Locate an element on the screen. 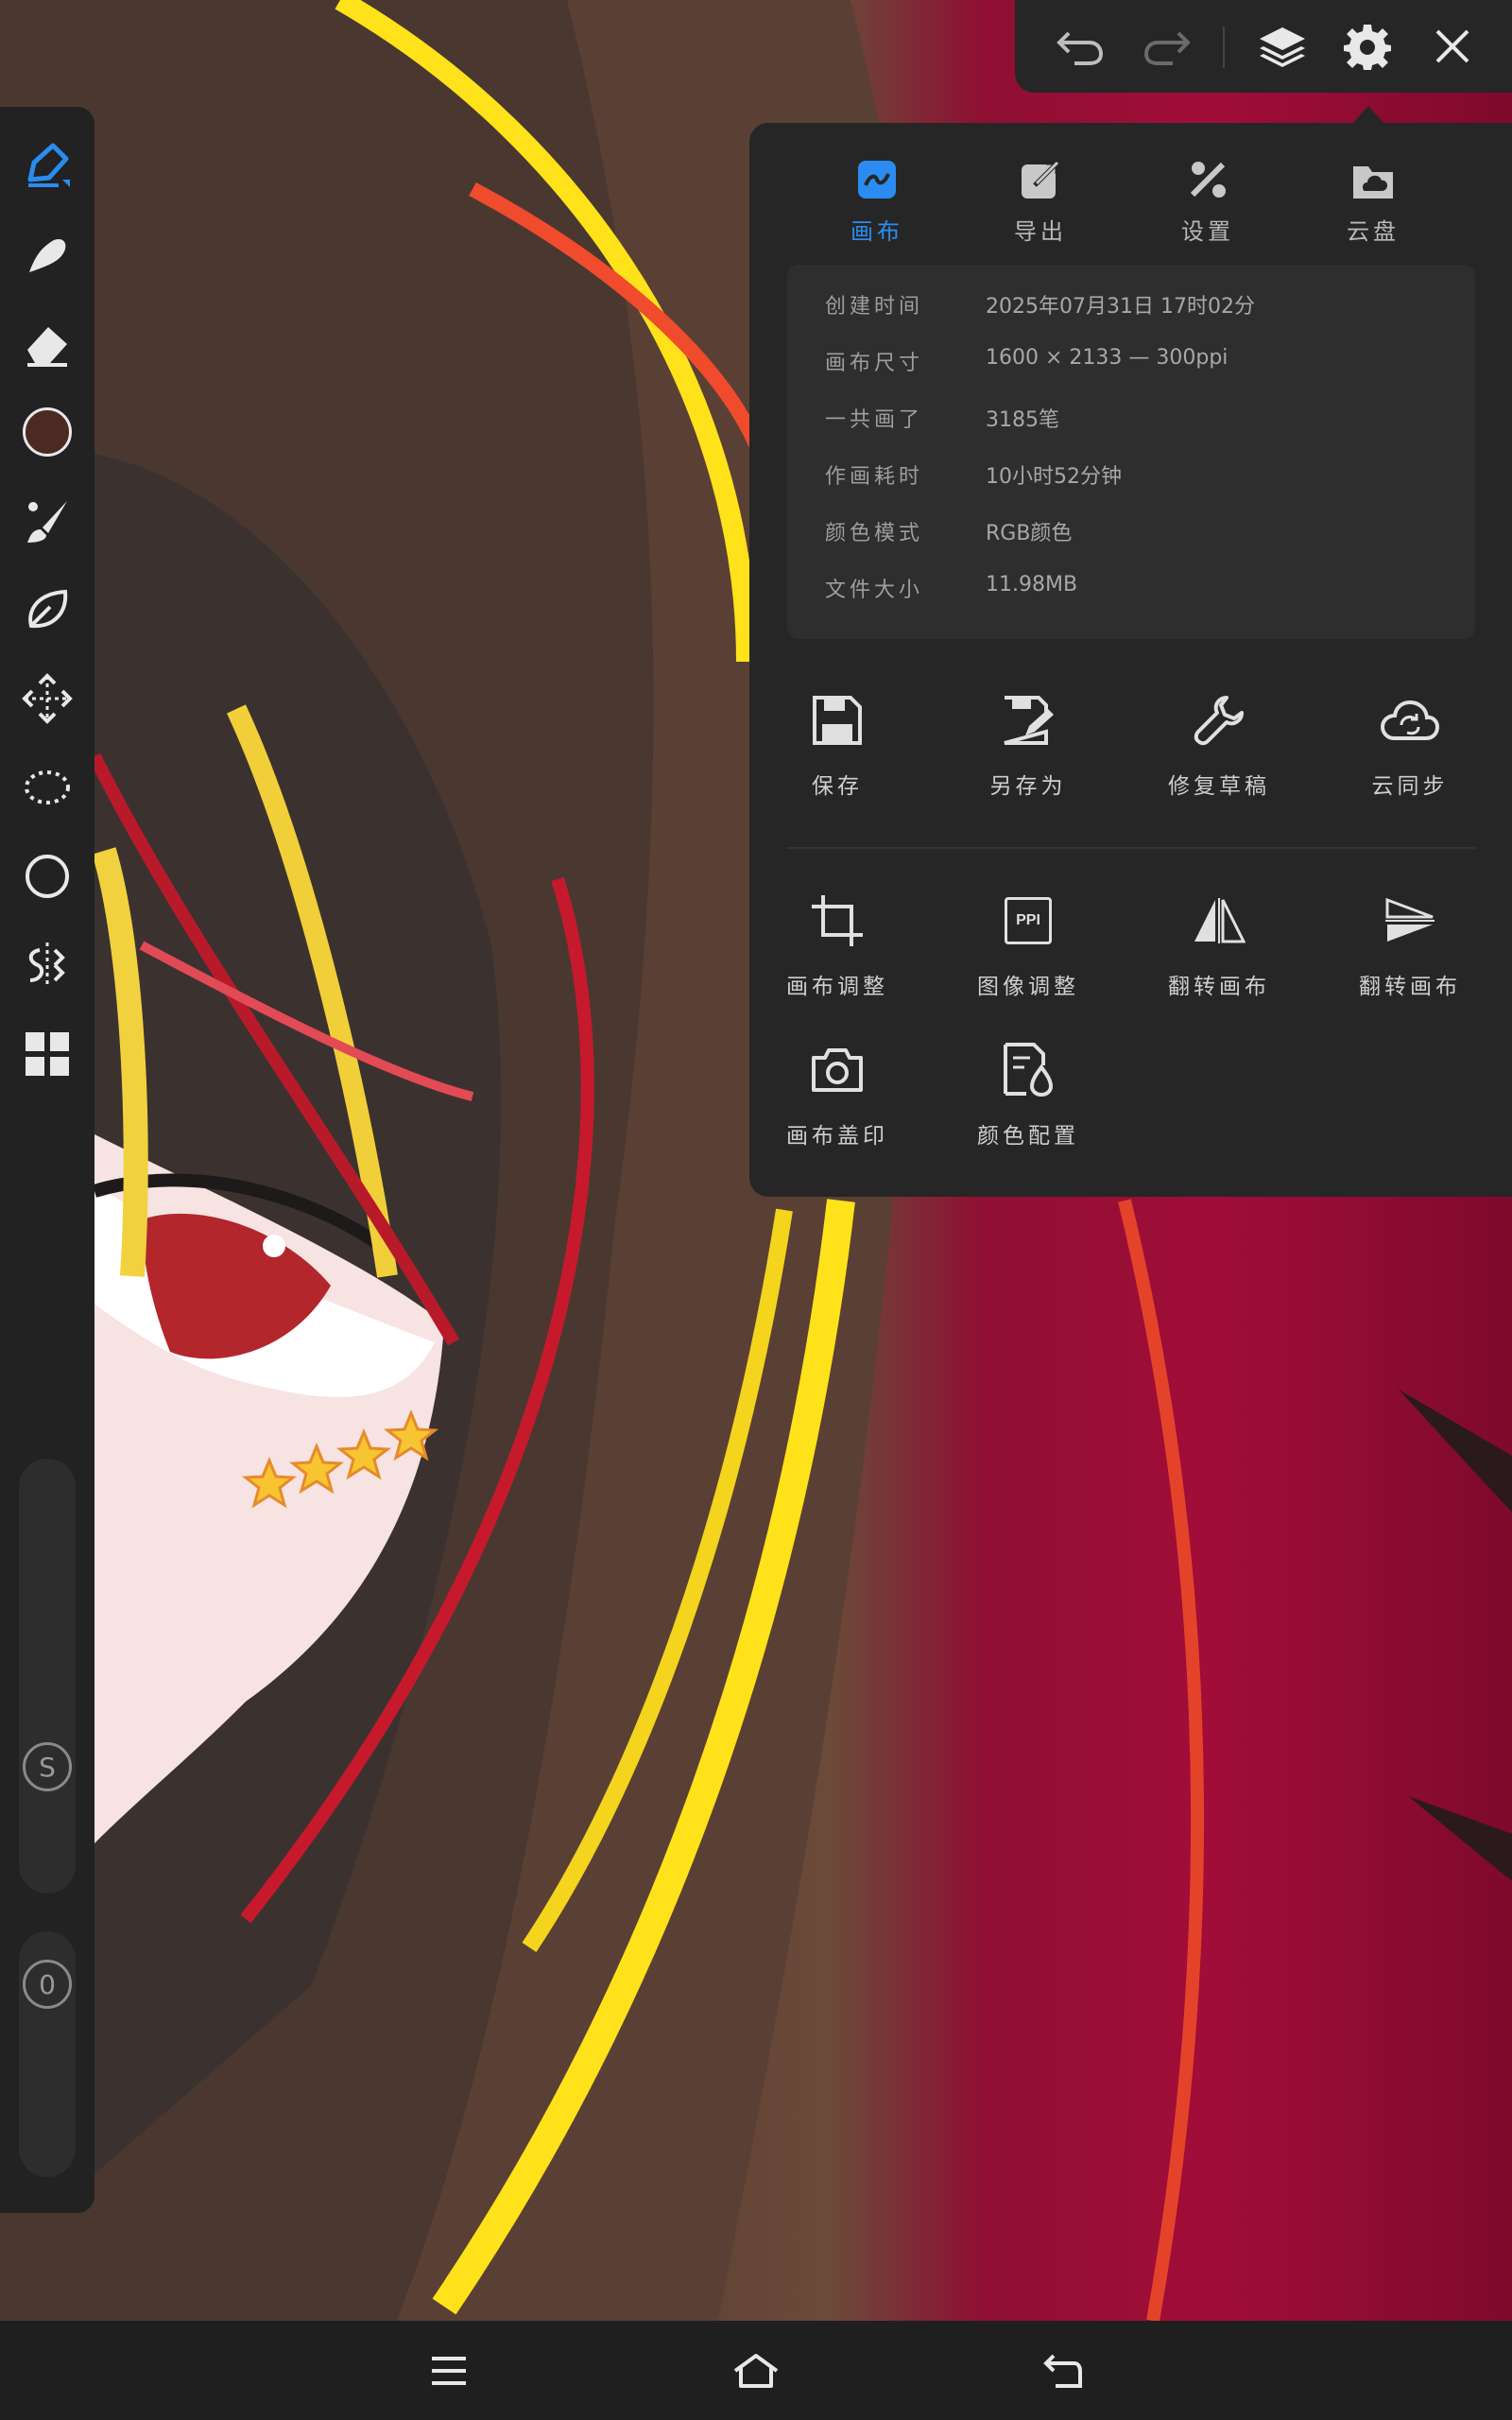 This screenshot has width=1512, height=2420. repair-draft-button: 修复草稿 is located at coordinates (1219, 744).